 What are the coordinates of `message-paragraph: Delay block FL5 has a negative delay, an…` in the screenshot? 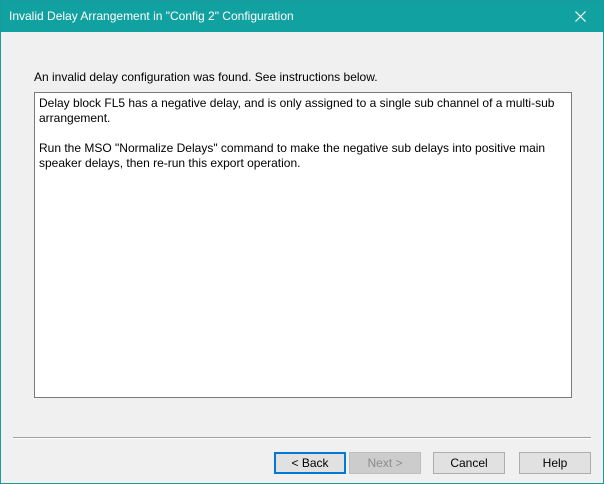 It's located at (297, 110).